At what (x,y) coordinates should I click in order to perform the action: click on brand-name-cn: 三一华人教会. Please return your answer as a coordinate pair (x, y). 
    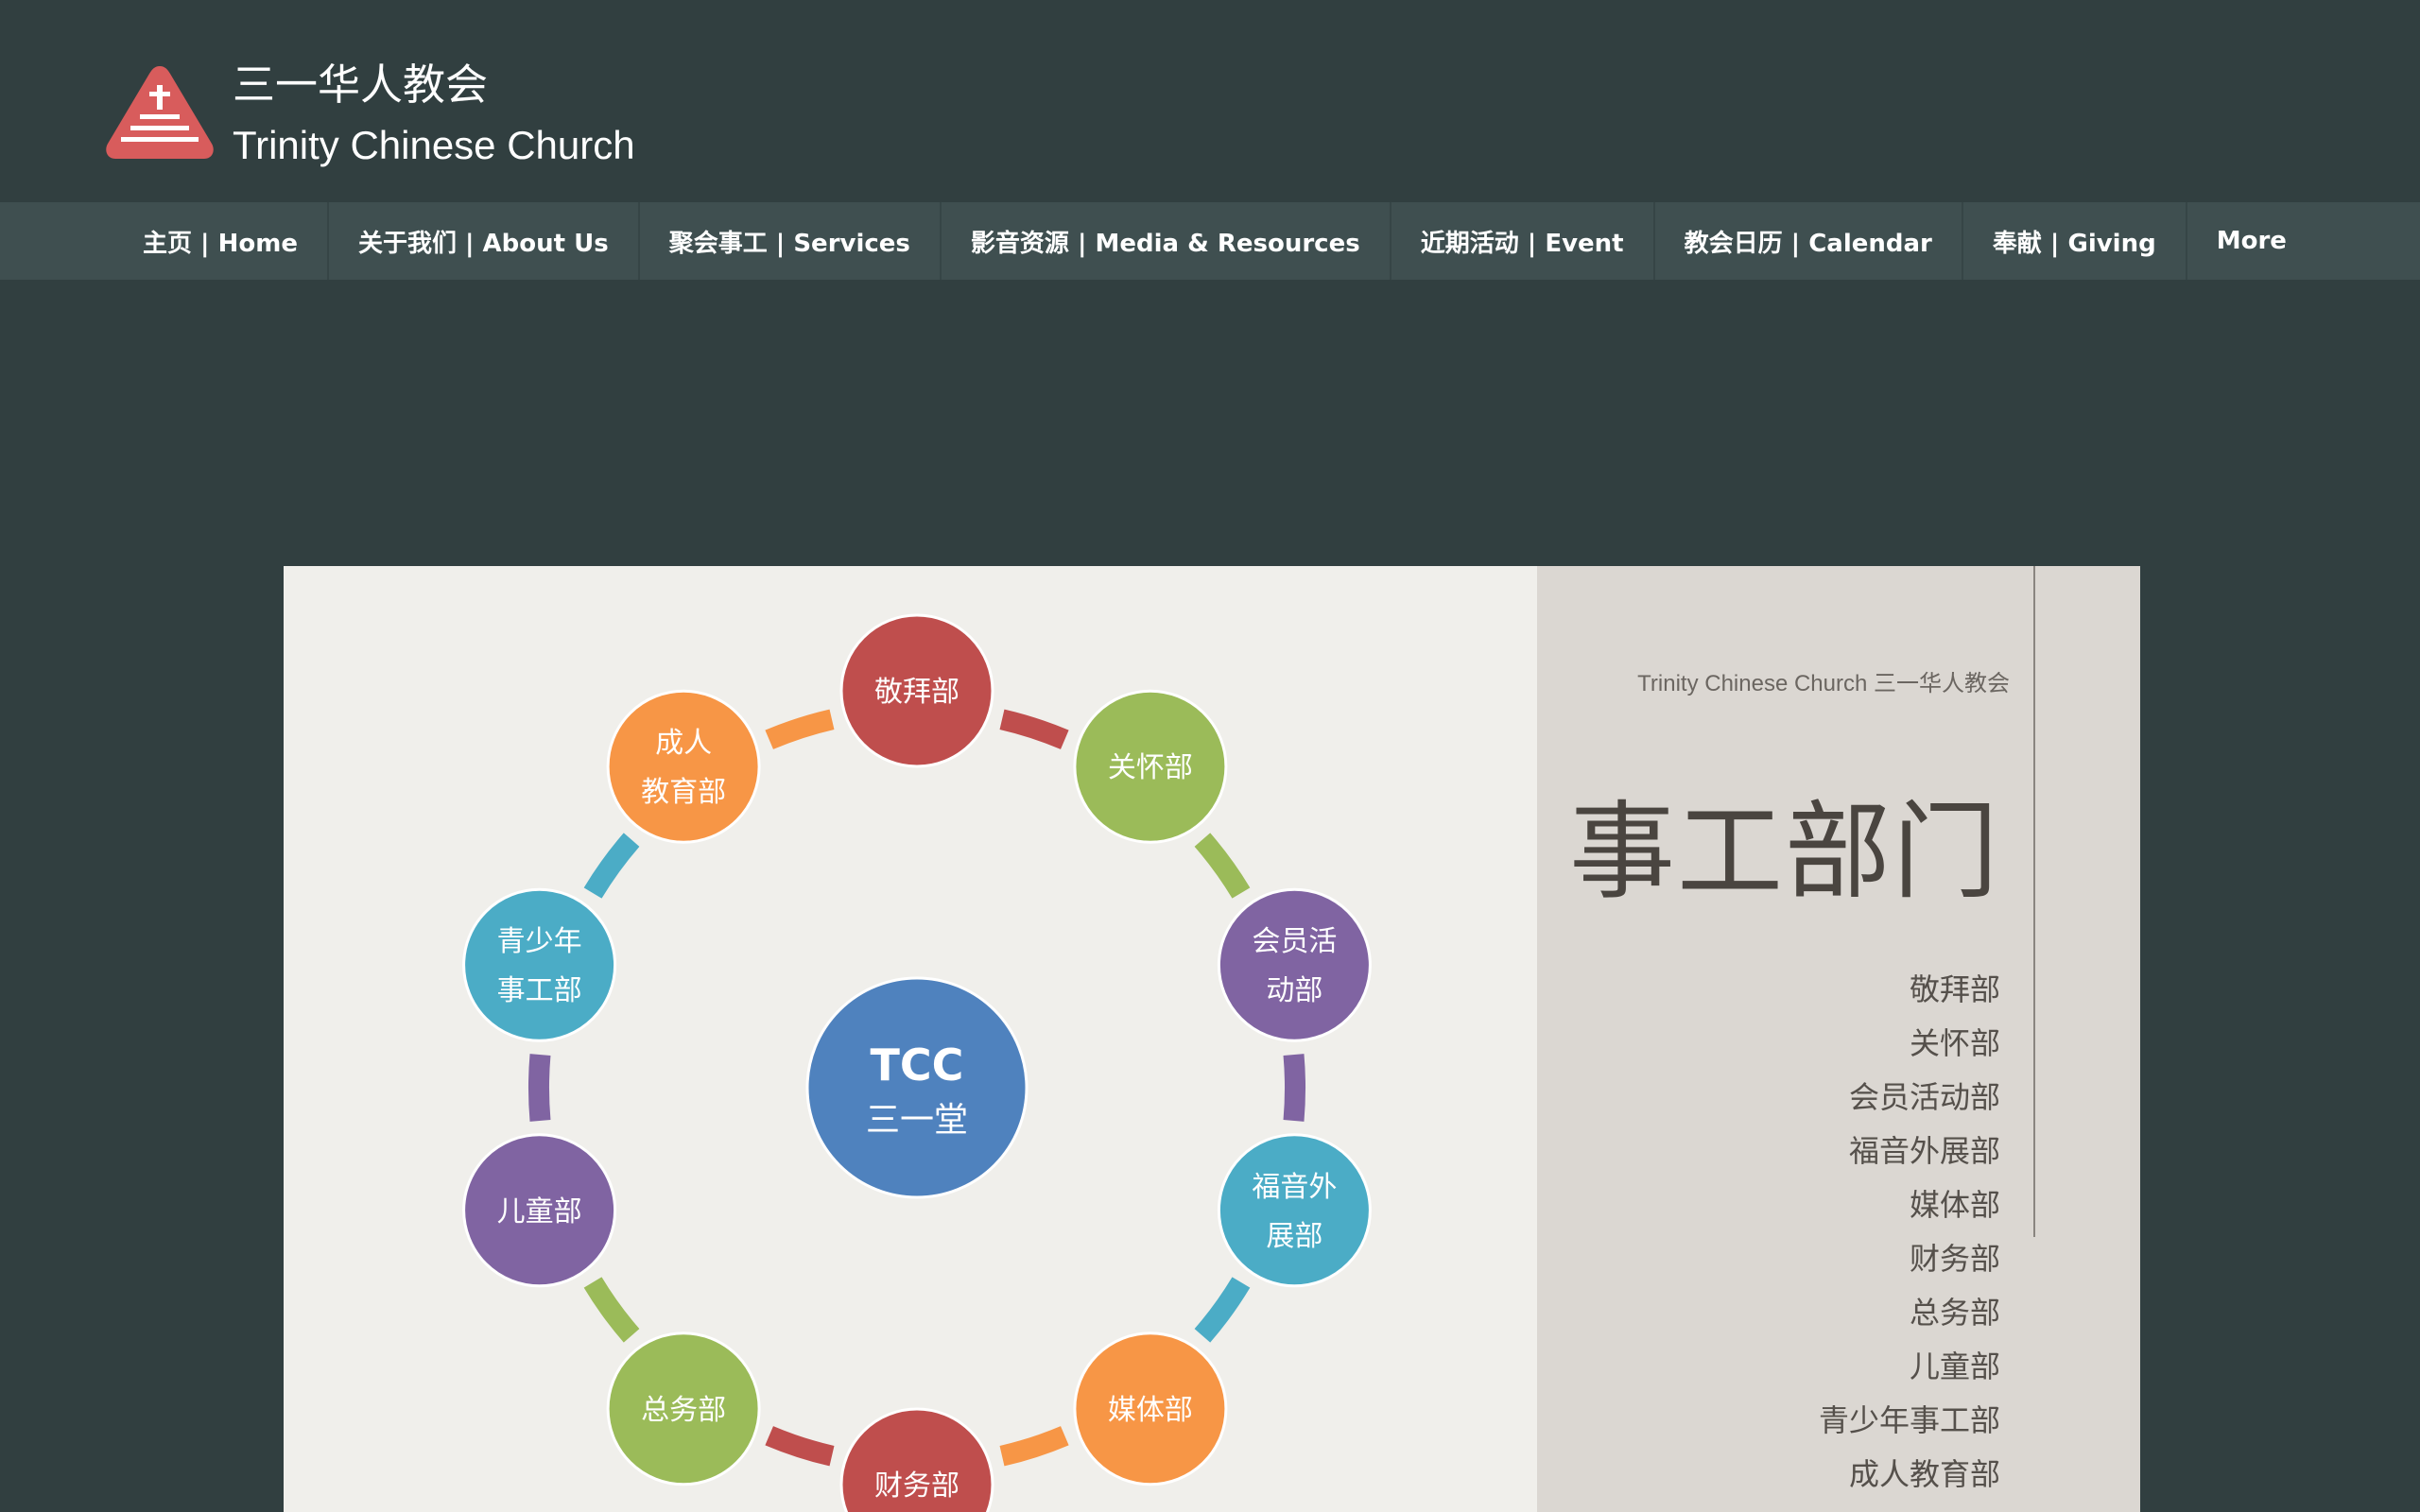
    Looking at the image, I should click on (360, 85).